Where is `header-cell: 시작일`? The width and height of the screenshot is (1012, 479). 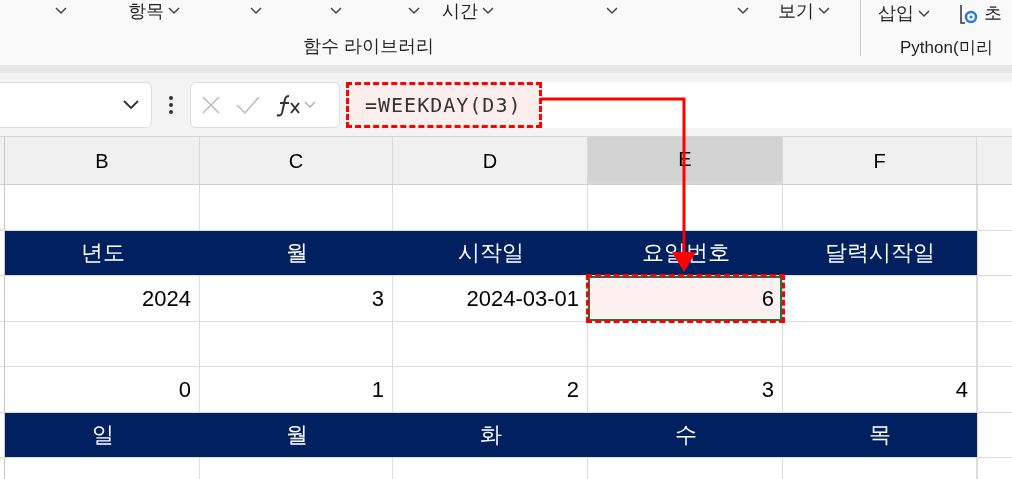
header-cell: 시작일 is located at coordinates (490, 252).